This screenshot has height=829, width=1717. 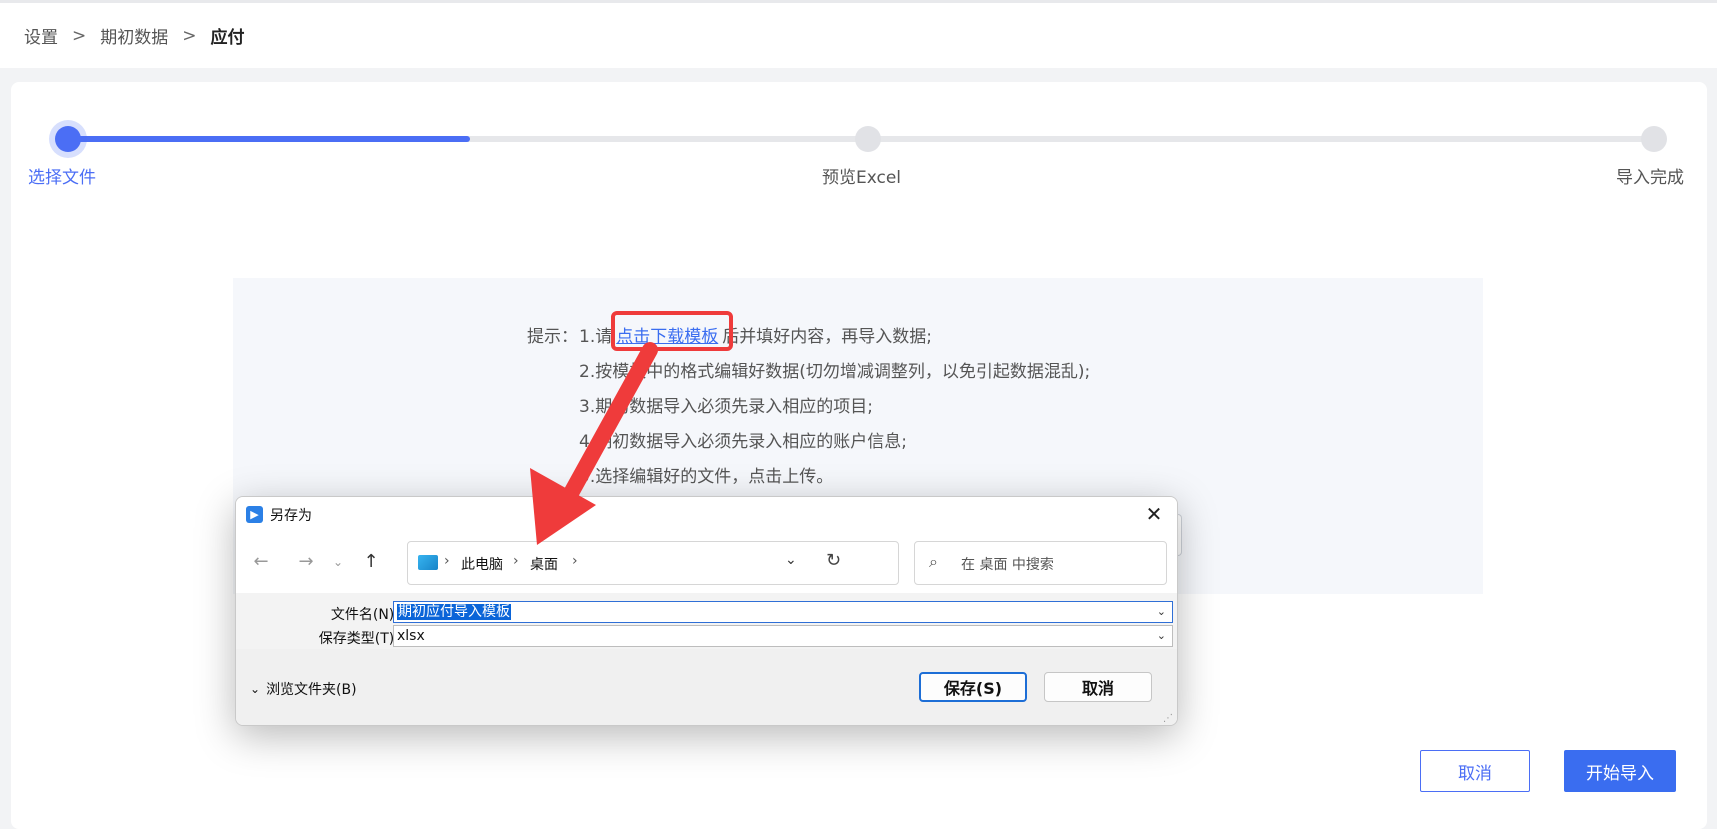 What do you see at coordinates (261, 562) in the screenshot?
I see `back-arrow-icon: ←` at bounding box center [261, 562].